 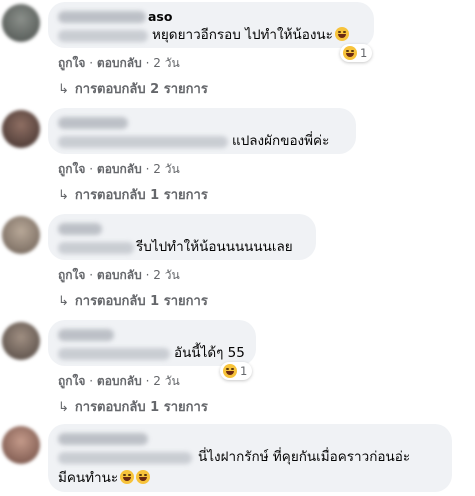 I want to click on comment-bubble: อันนี้ได้ๆ 55, so click(x=152, y=343).